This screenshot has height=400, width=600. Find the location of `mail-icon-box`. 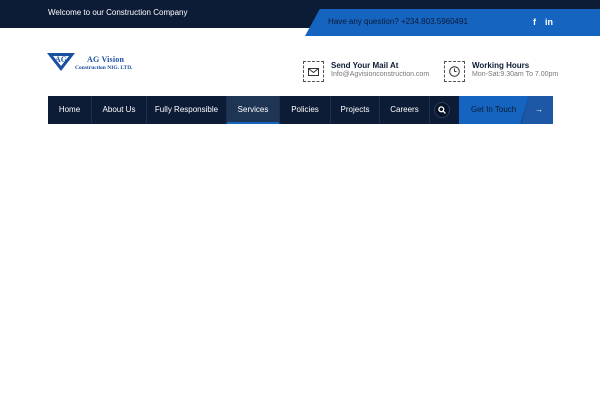

mail-icon-box is located at coordinates (313, 71).